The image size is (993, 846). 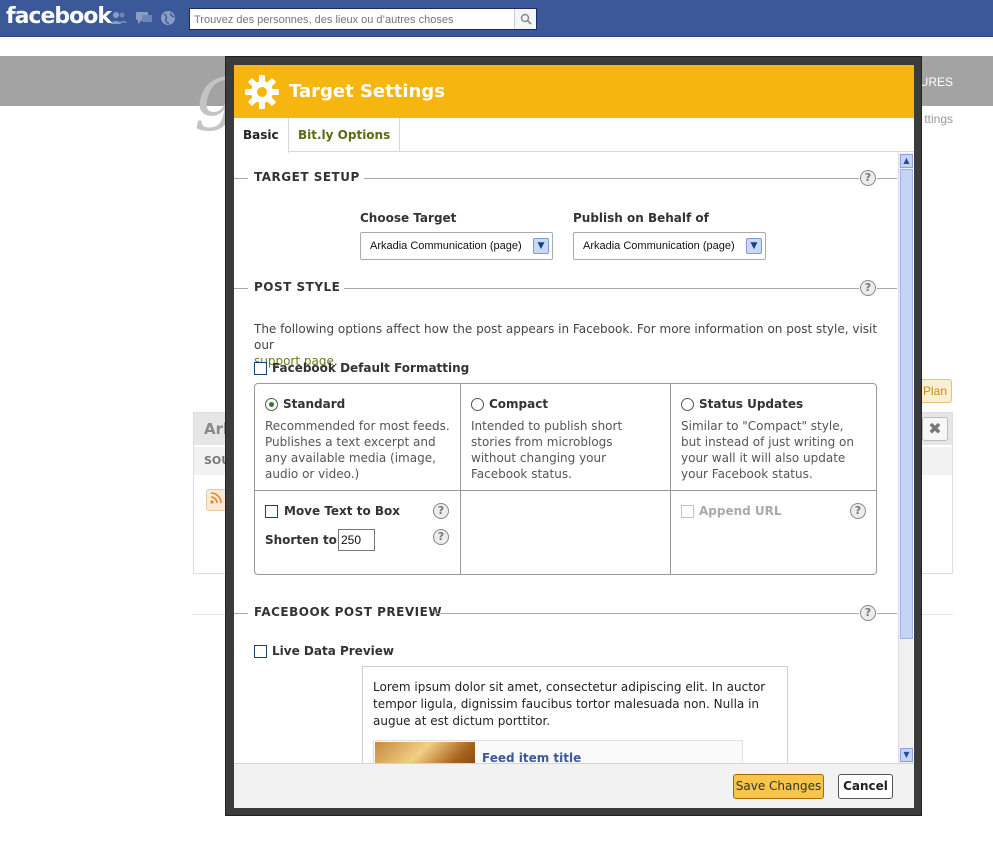 I want to click on standard-label: Standard, so click(x=314, y=404).